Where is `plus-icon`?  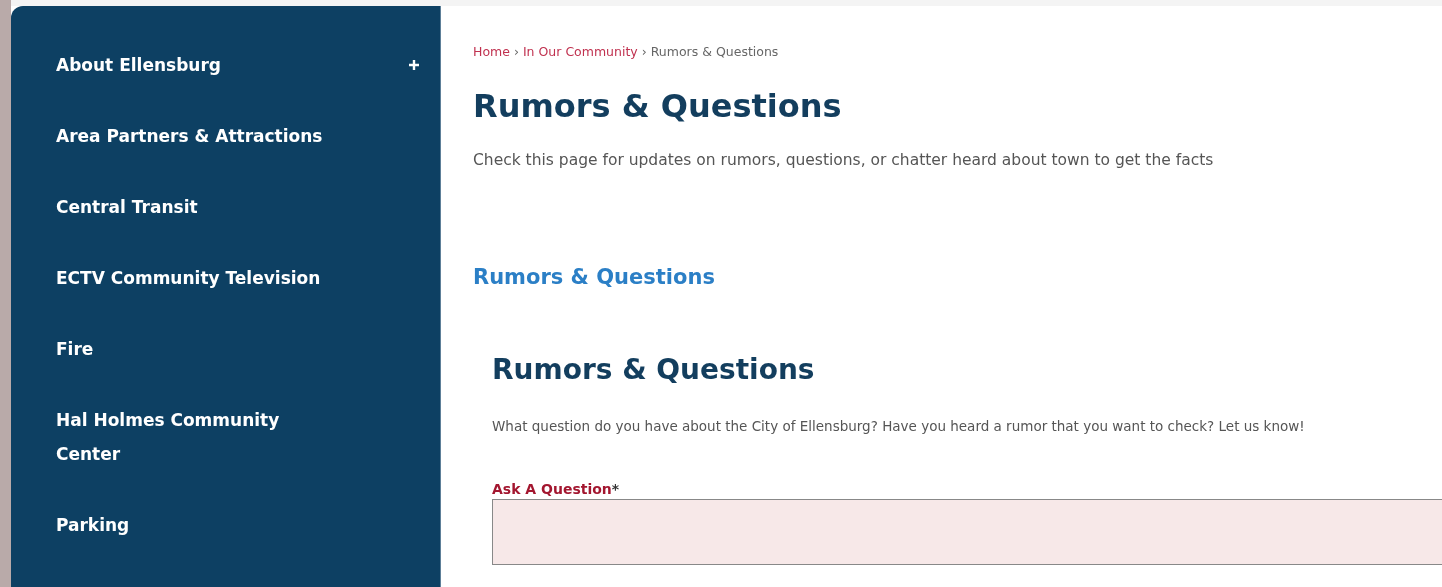 plus-icon is located at coordinates (414, 65).